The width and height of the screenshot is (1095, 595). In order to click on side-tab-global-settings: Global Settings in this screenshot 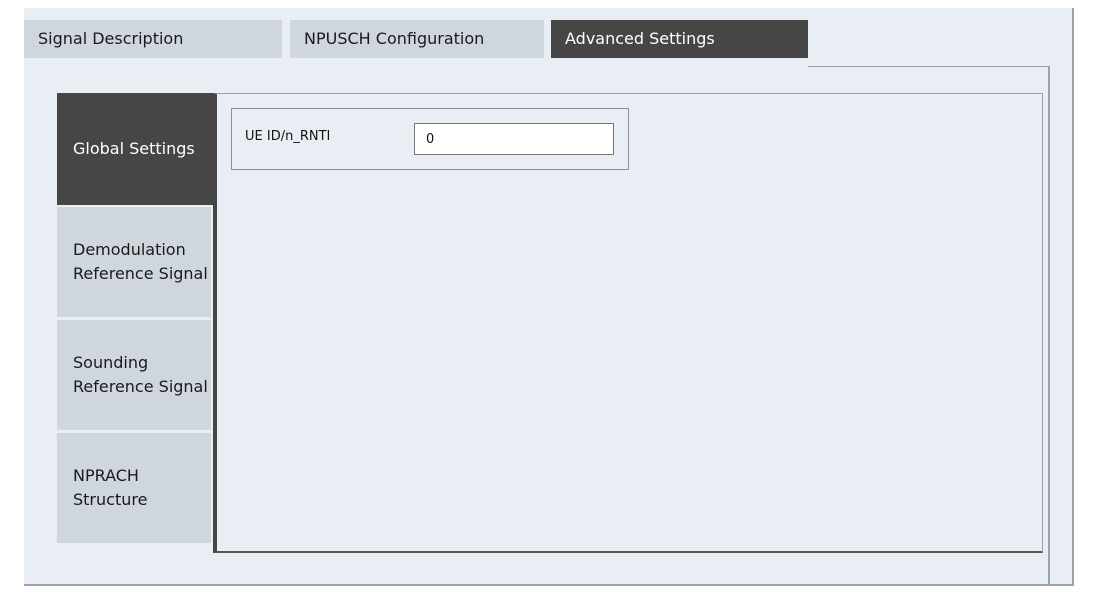, I will do `click(136, 149)`.